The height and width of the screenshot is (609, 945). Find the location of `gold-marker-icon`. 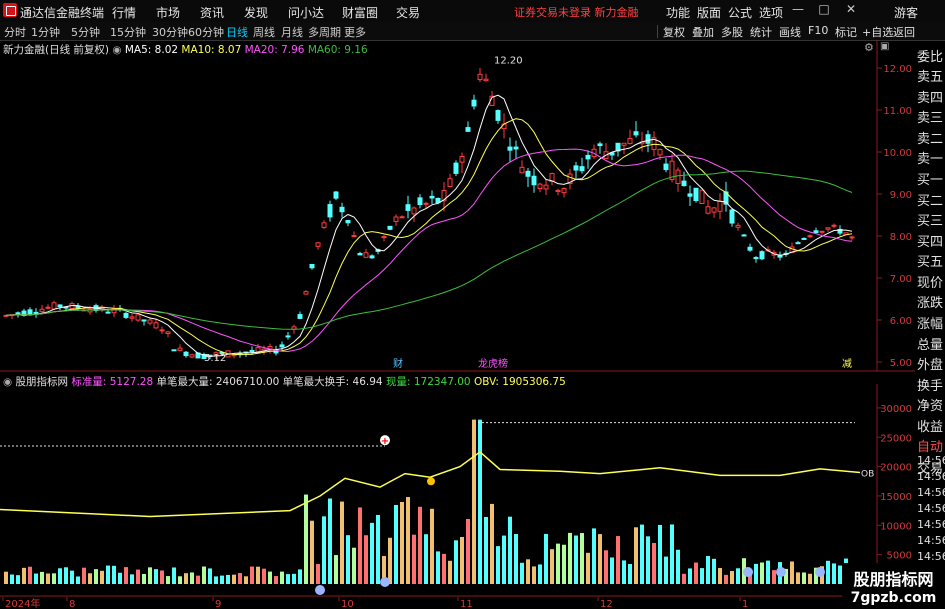

gold-marker-icon is located at coordinates (431, 481).